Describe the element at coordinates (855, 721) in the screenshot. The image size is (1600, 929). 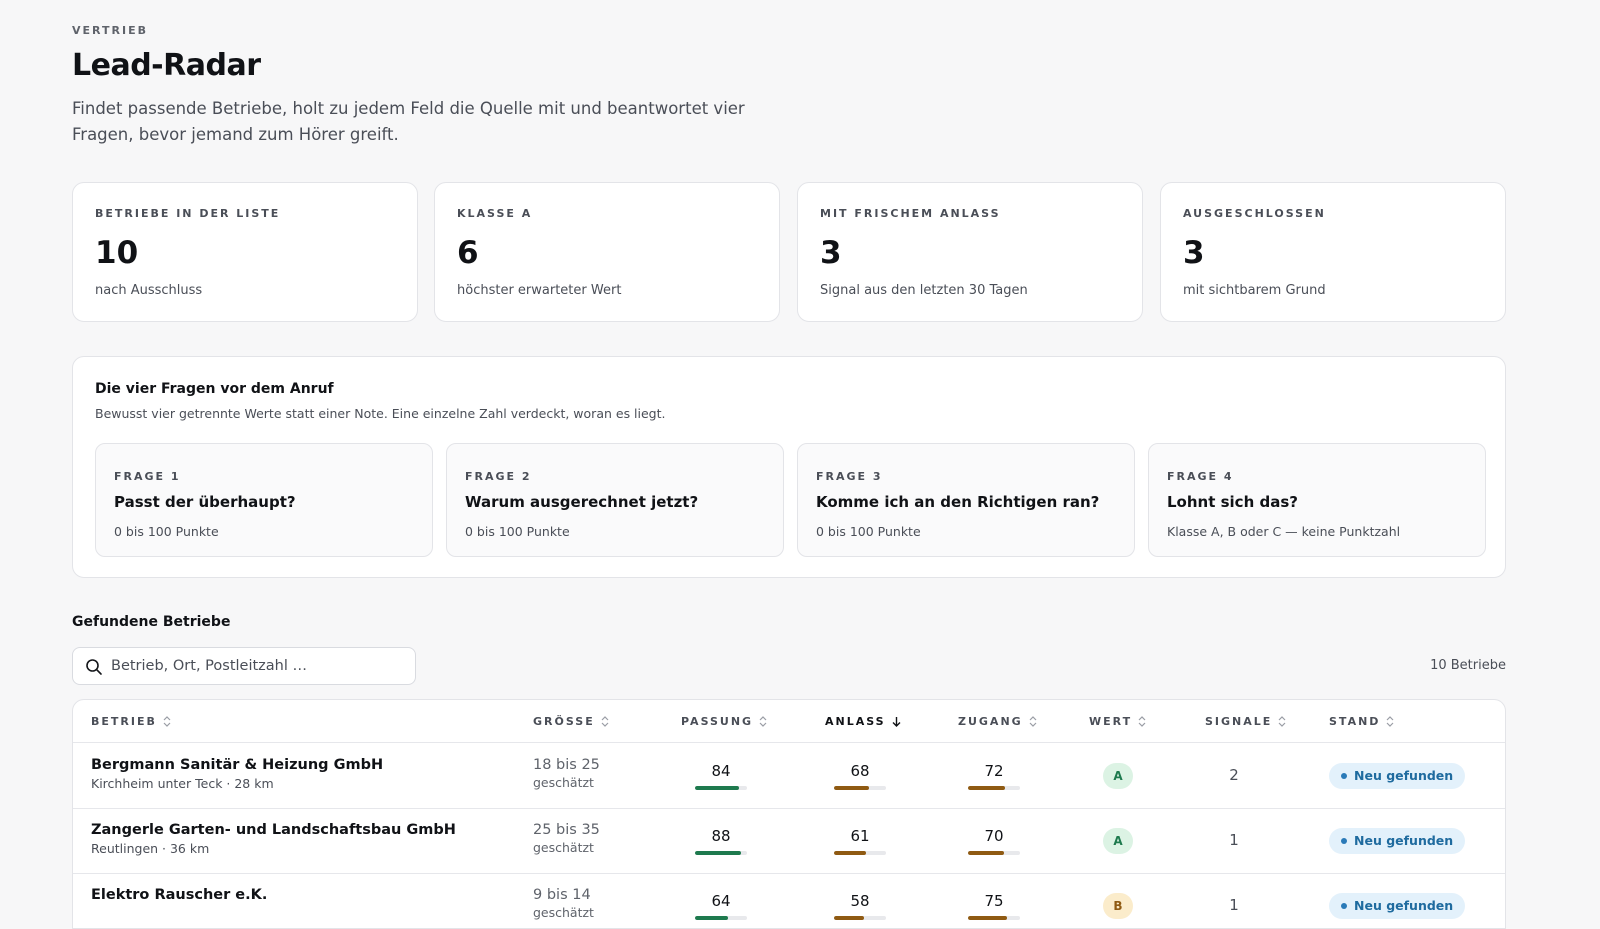
I see `column-label: ANLASS` at that location.